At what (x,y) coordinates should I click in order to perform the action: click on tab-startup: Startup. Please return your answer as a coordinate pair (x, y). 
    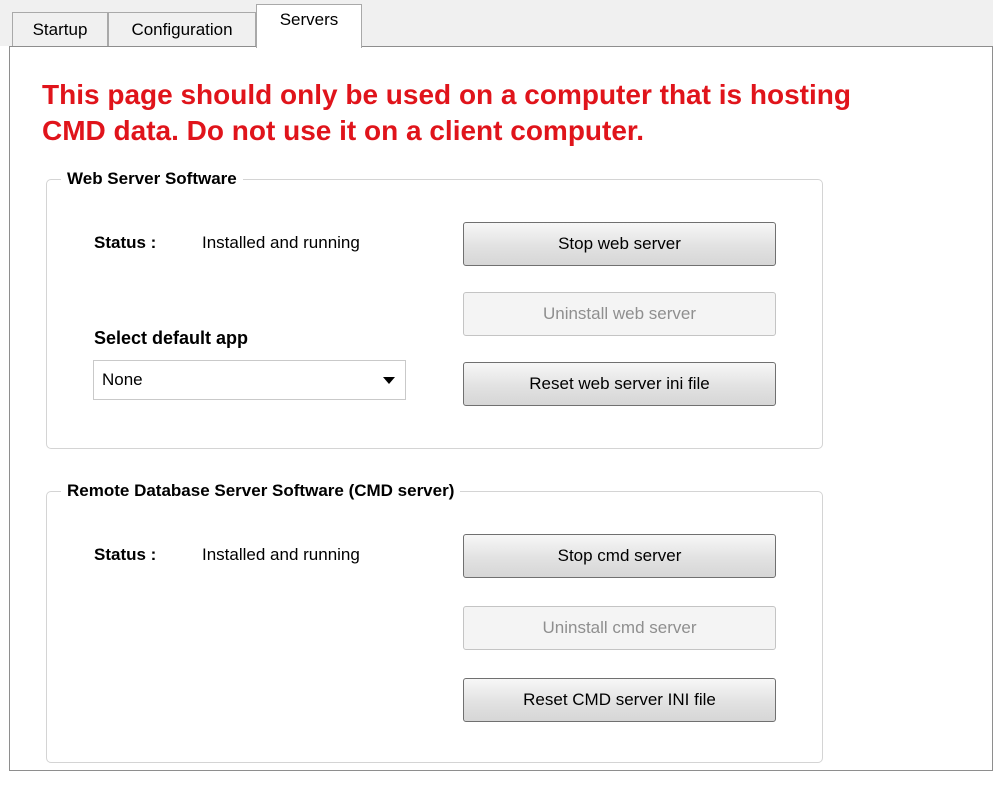
    Looking at the image, I should click on (60, 29).